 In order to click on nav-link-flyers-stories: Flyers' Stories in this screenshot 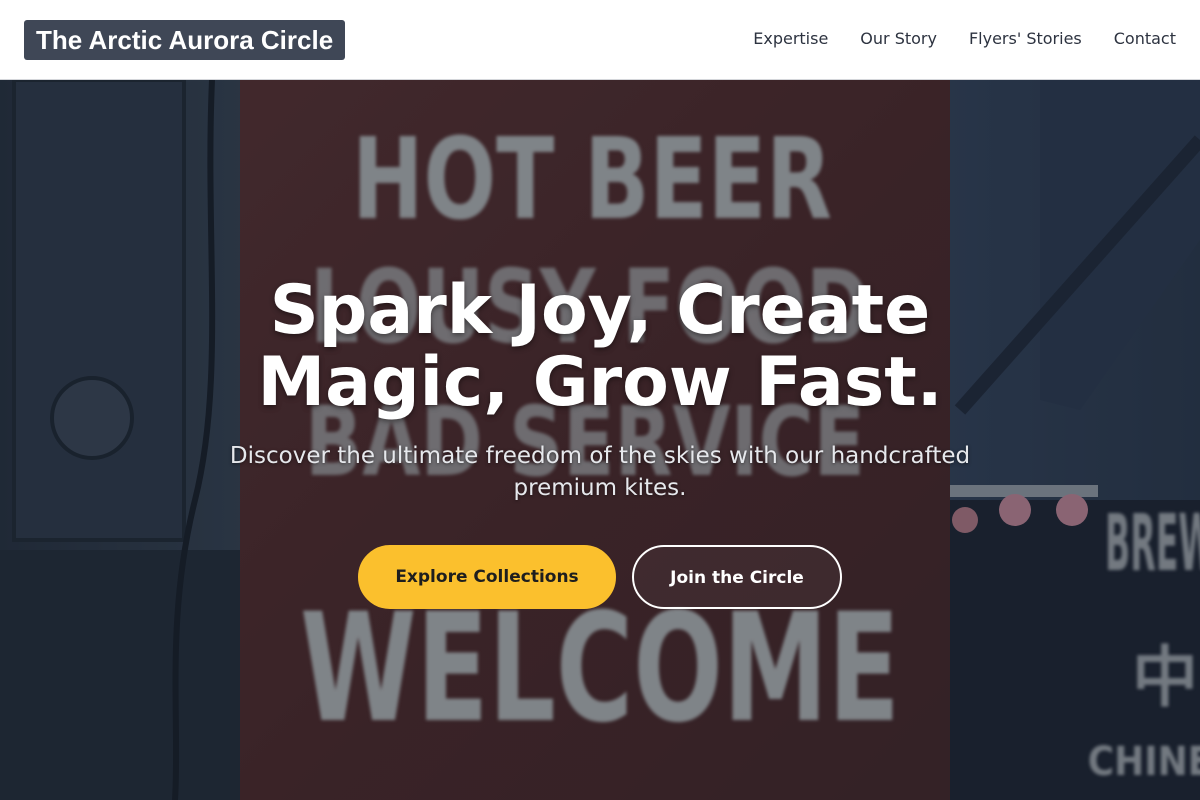, I will do `click(1025, 39)`.